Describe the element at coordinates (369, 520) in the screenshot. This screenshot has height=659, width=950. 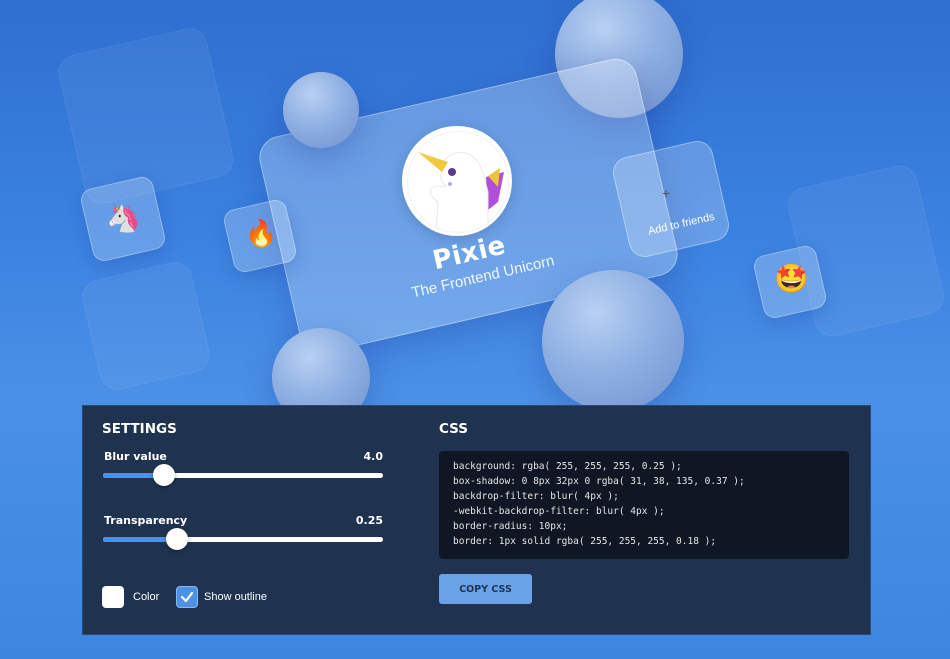
I see `transparency-value: 0.25` at that location.